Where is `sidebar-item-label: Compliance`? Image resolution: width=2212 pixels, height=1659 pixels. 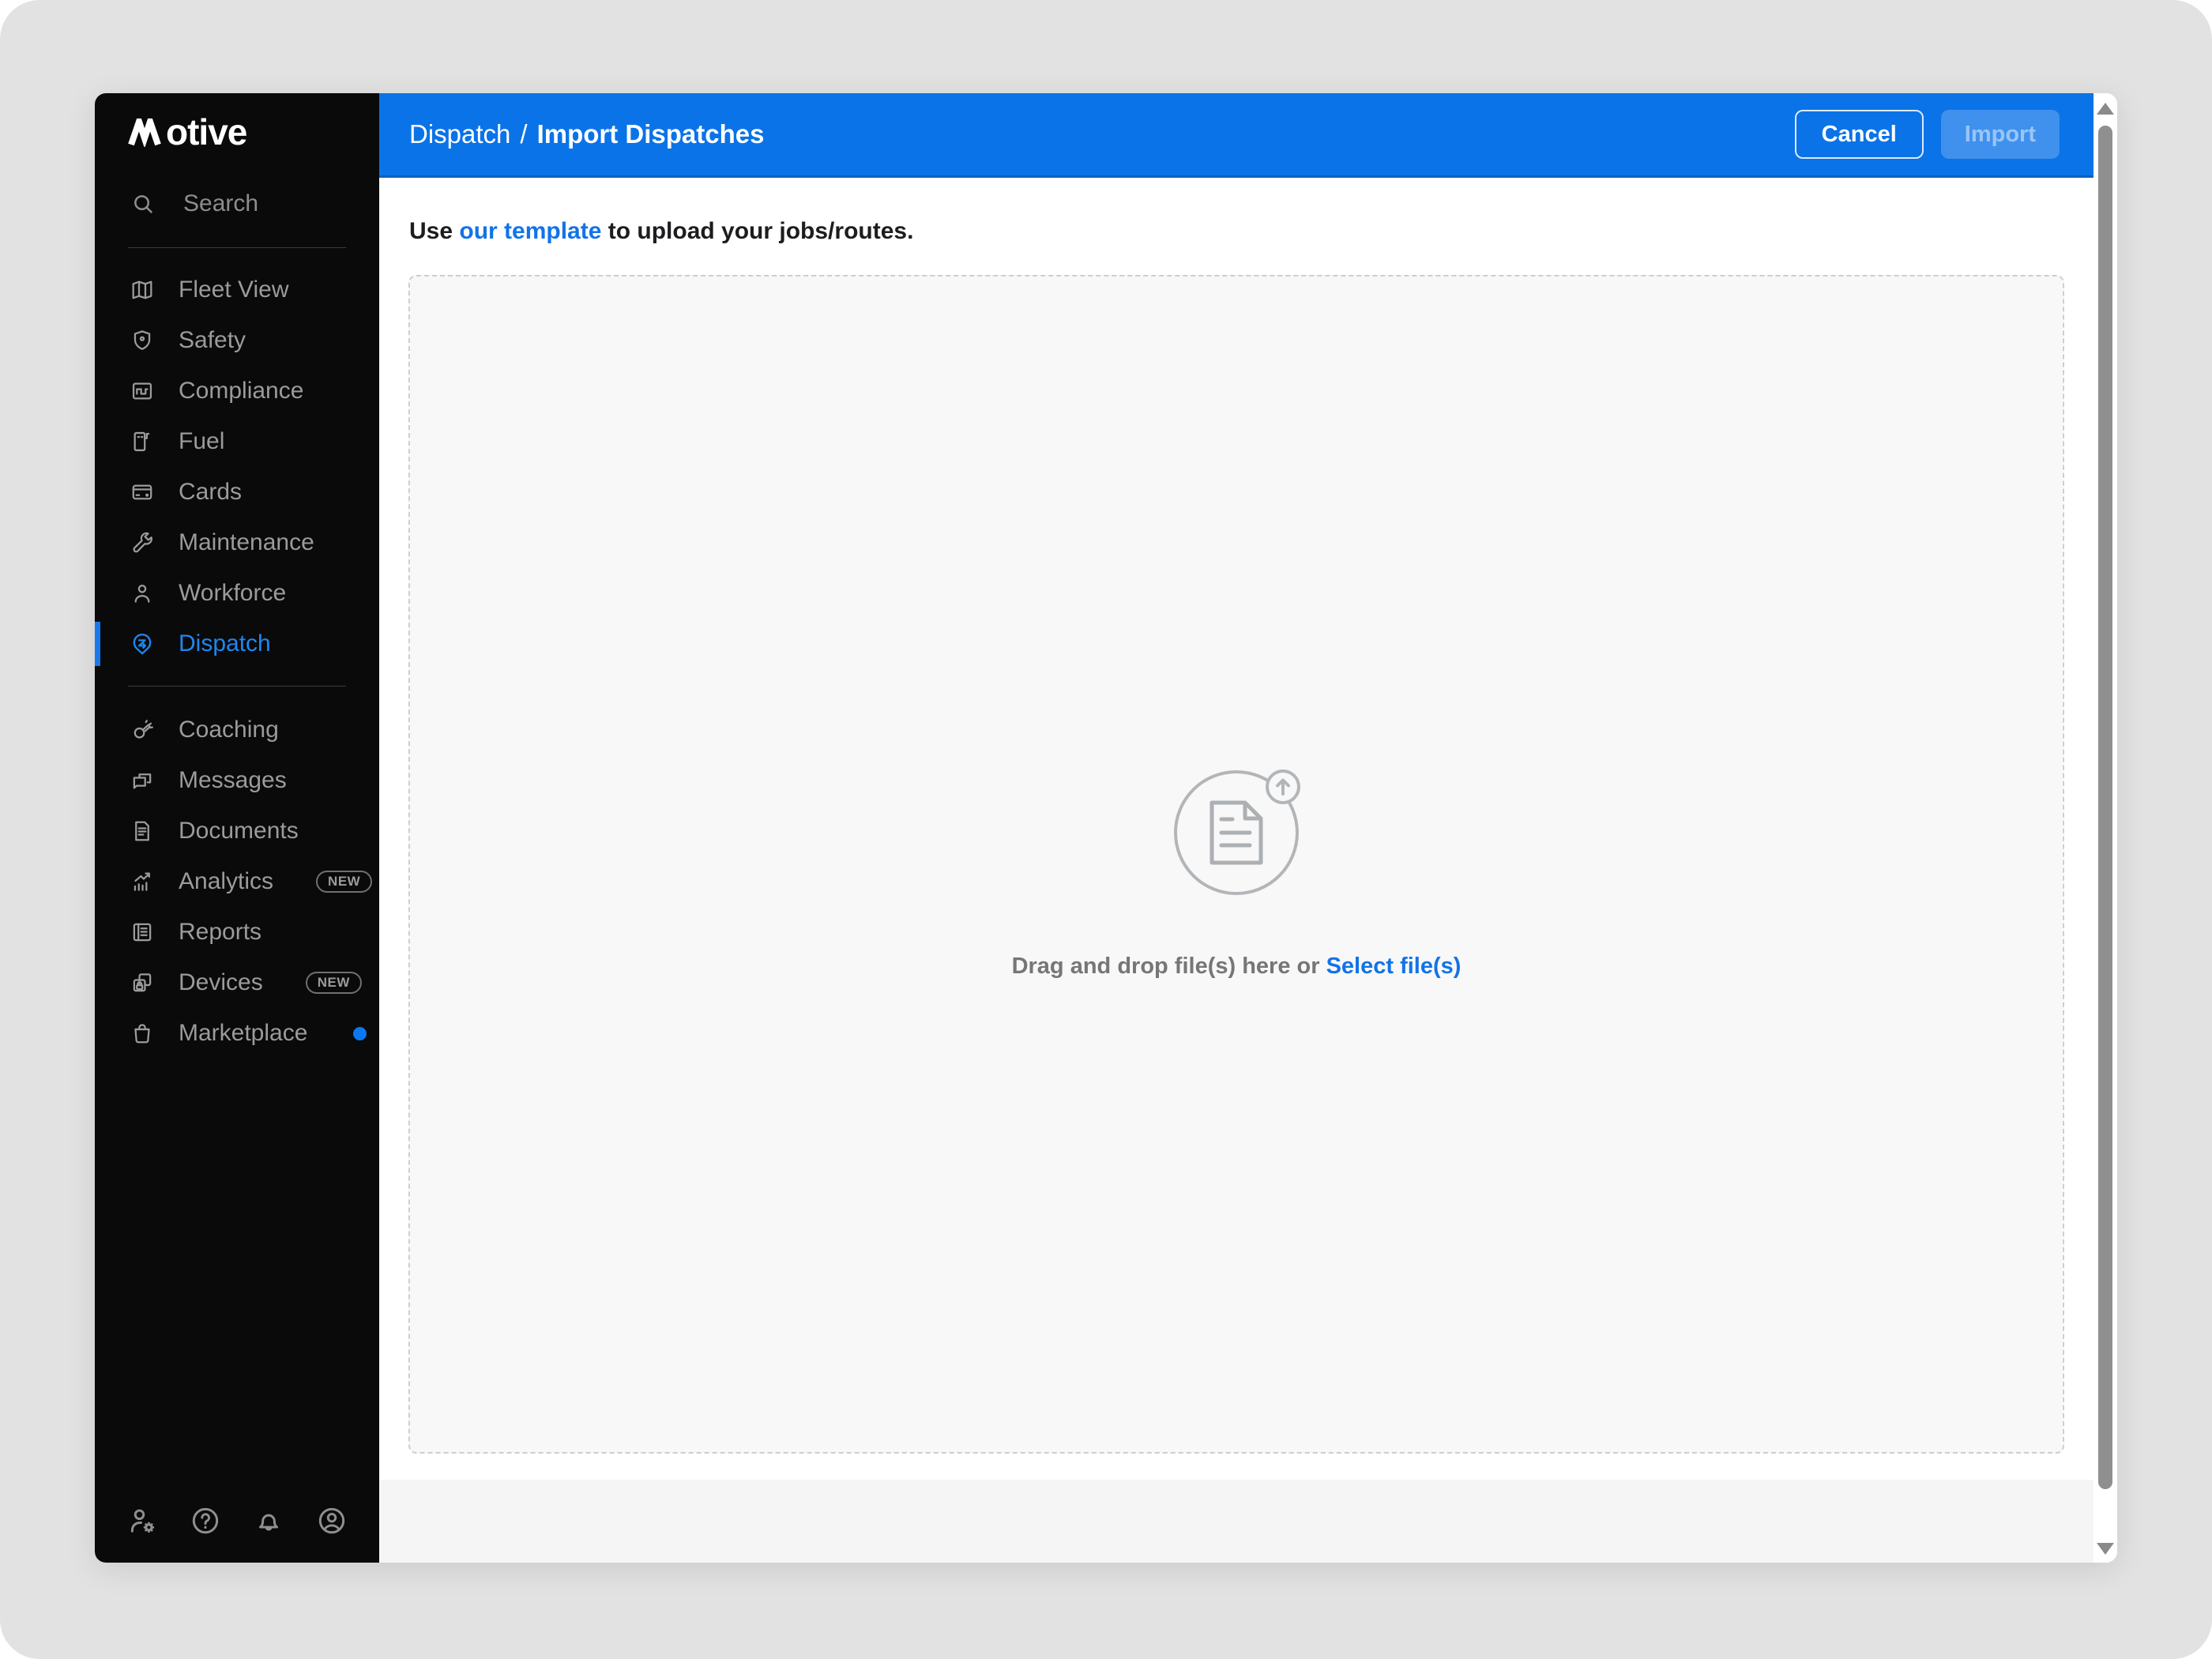
sidebar-item-label: Compliance is located at coordinates (242, 391).